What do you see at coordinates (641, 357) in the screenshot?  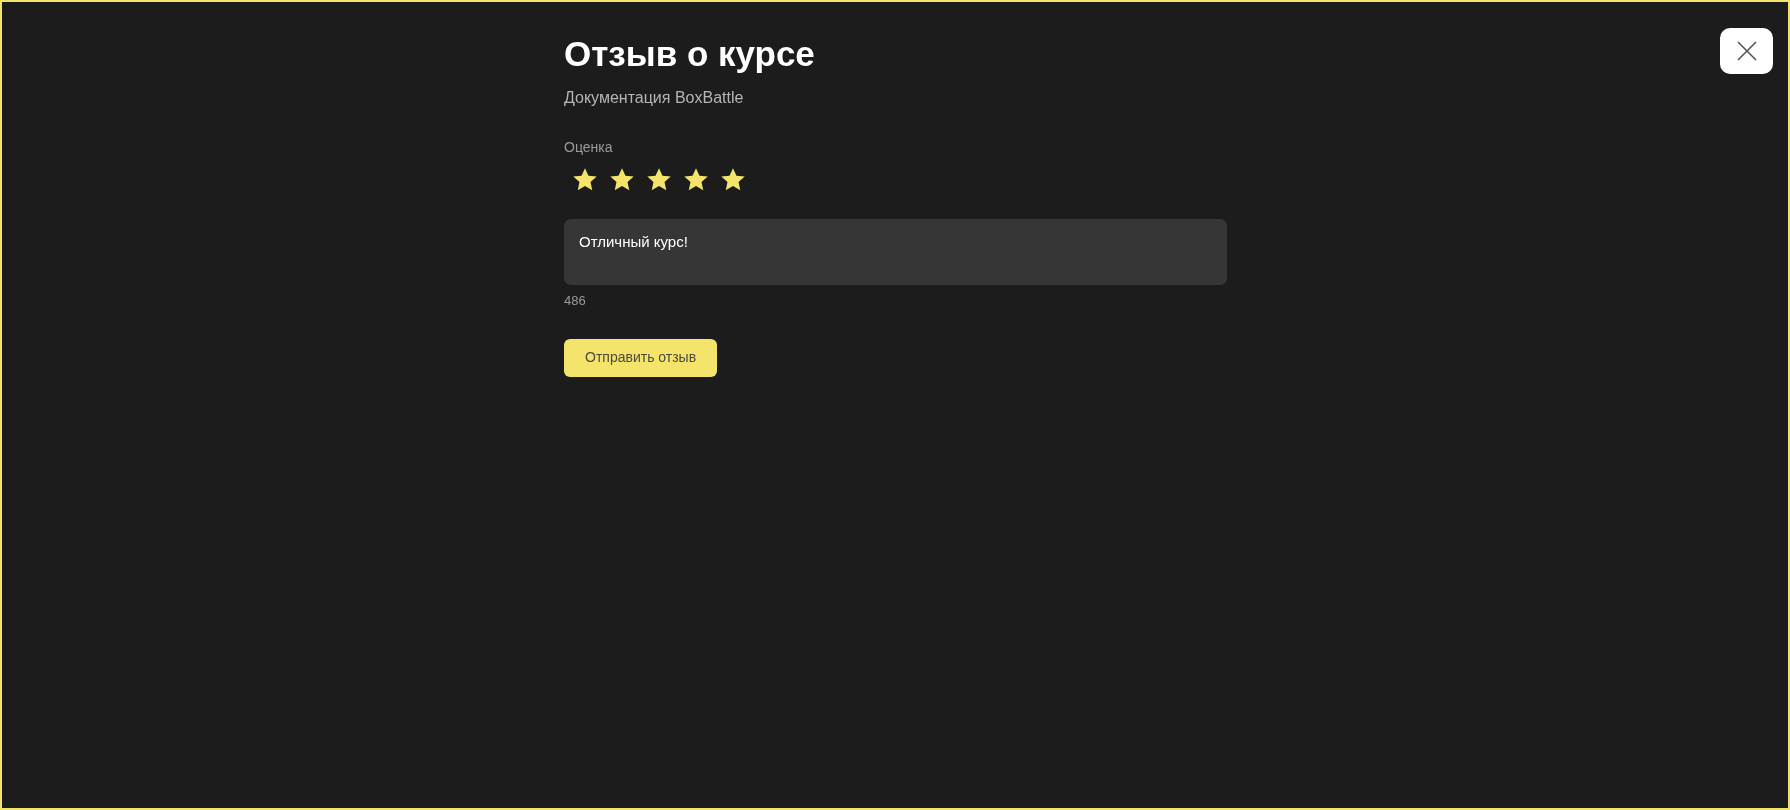 I see `submit-button: Отправить отзыв` at bounding box center [641, 357].